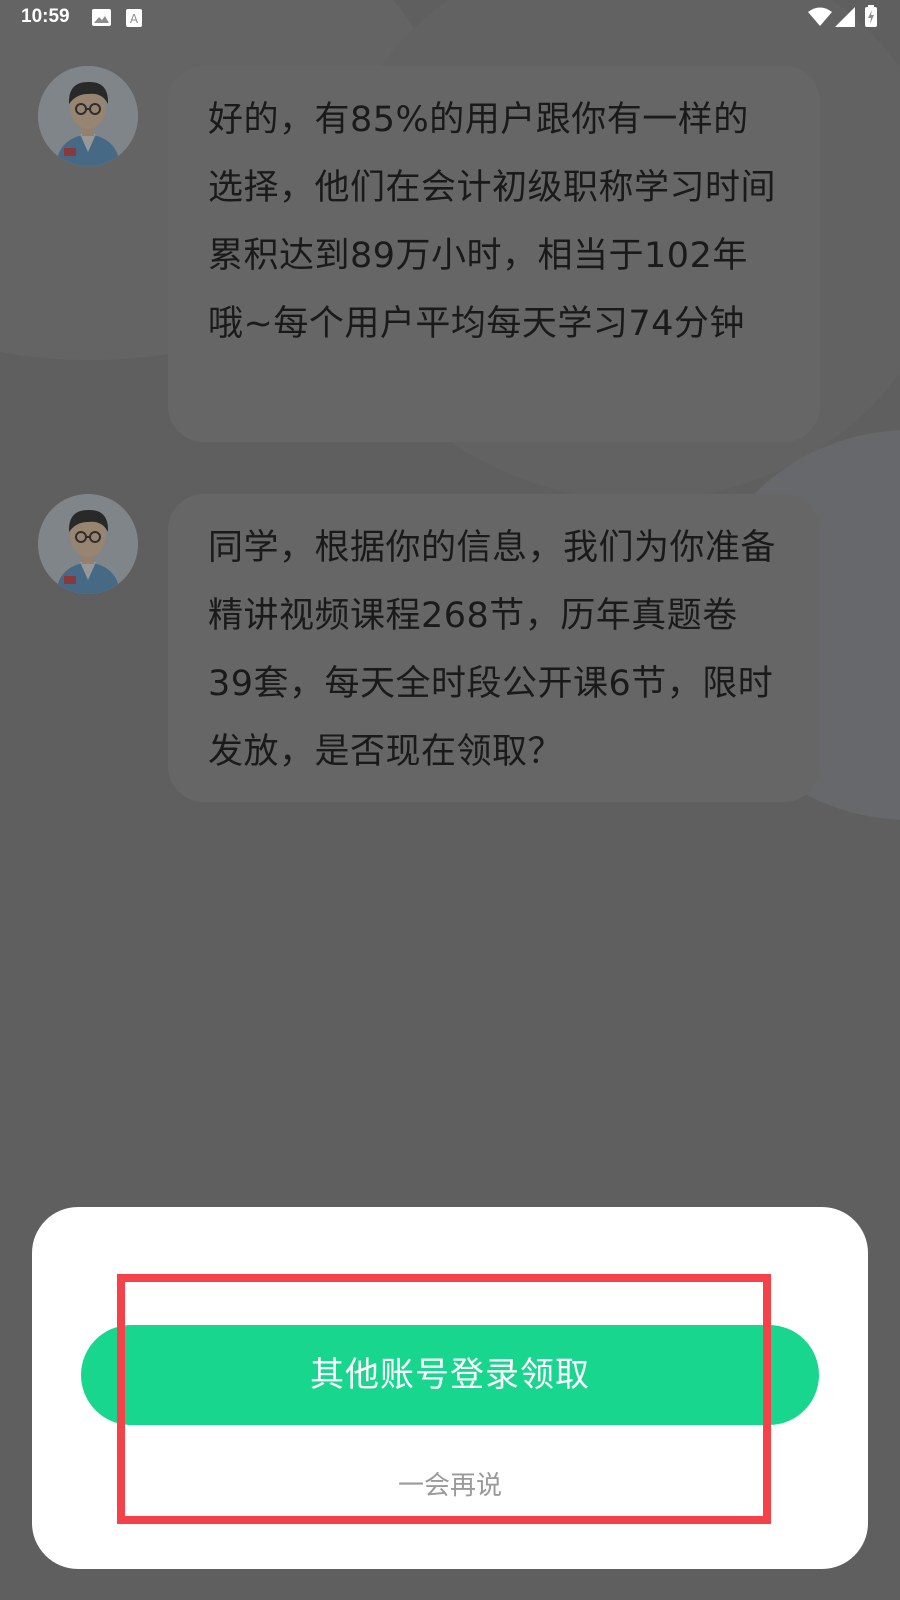 This screenshot has width=900, height=1600. Describe the element at coordinates (45, 16) in the screenshot. I see `status-time: 10:59` at that location.